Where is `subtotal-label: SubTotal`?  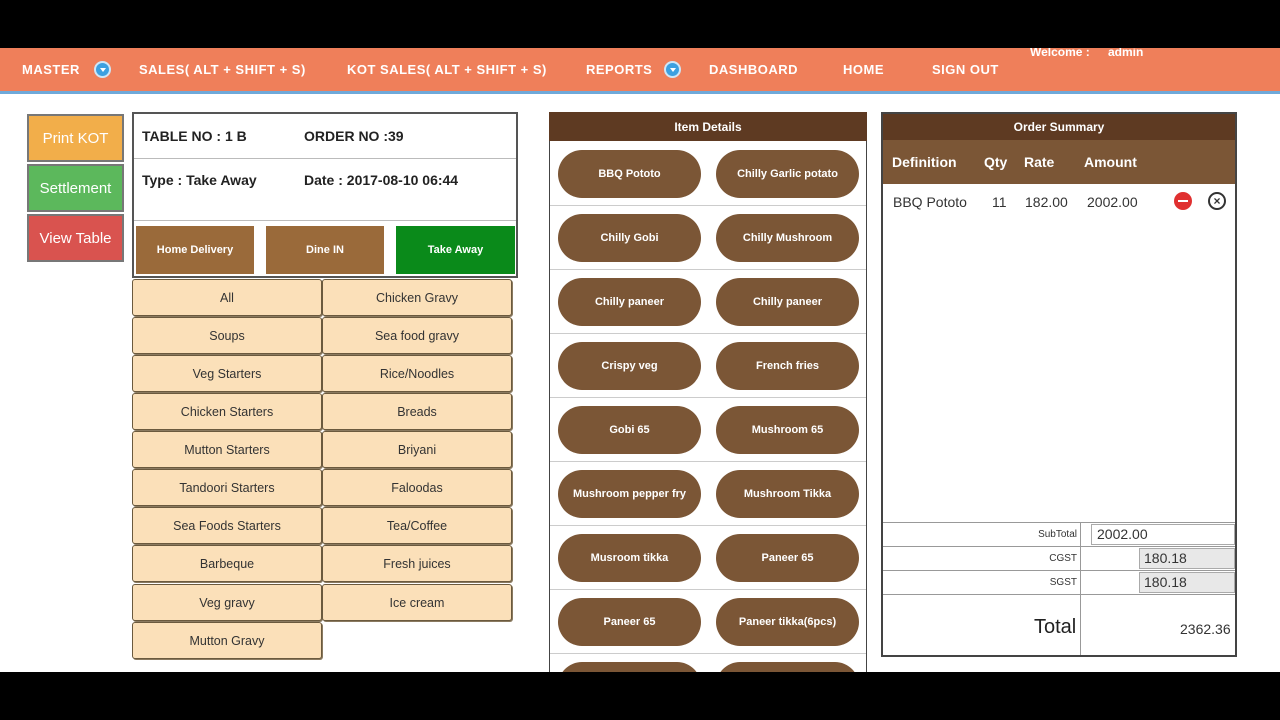
subtotal-label: SubTotal is located at coordinates (1057, 534).